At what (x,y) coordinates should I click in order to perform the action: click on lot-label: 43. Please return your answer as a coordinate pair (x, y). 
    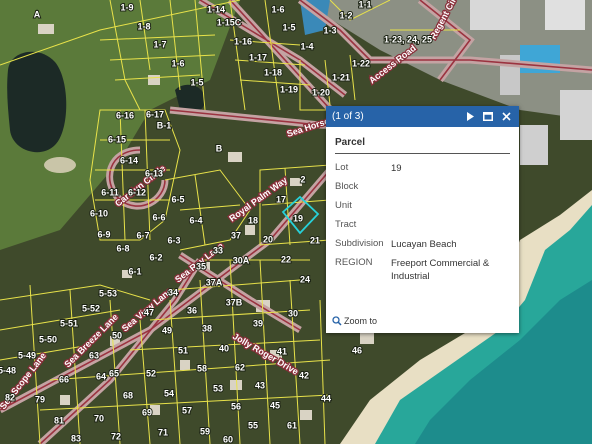
    Looking at the image, I should click on (260, 385).